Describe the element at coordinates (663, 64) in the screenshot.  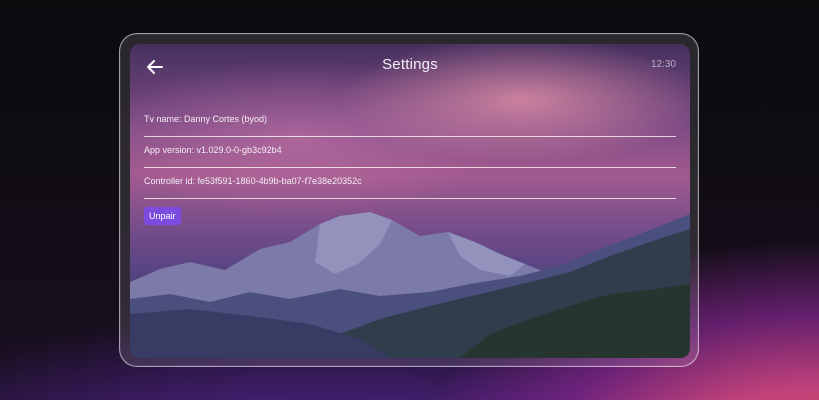
I see `clock-time: 12:30` at that location.